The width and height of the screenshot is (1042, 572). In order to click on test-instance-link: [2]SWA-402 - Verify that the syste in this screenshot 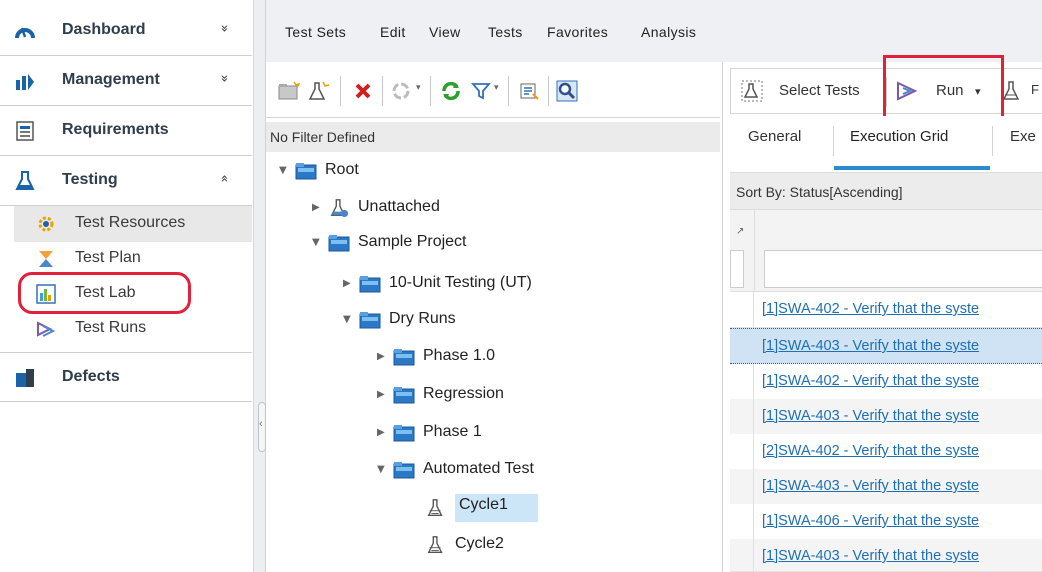, I will do `click(870, 451)`.